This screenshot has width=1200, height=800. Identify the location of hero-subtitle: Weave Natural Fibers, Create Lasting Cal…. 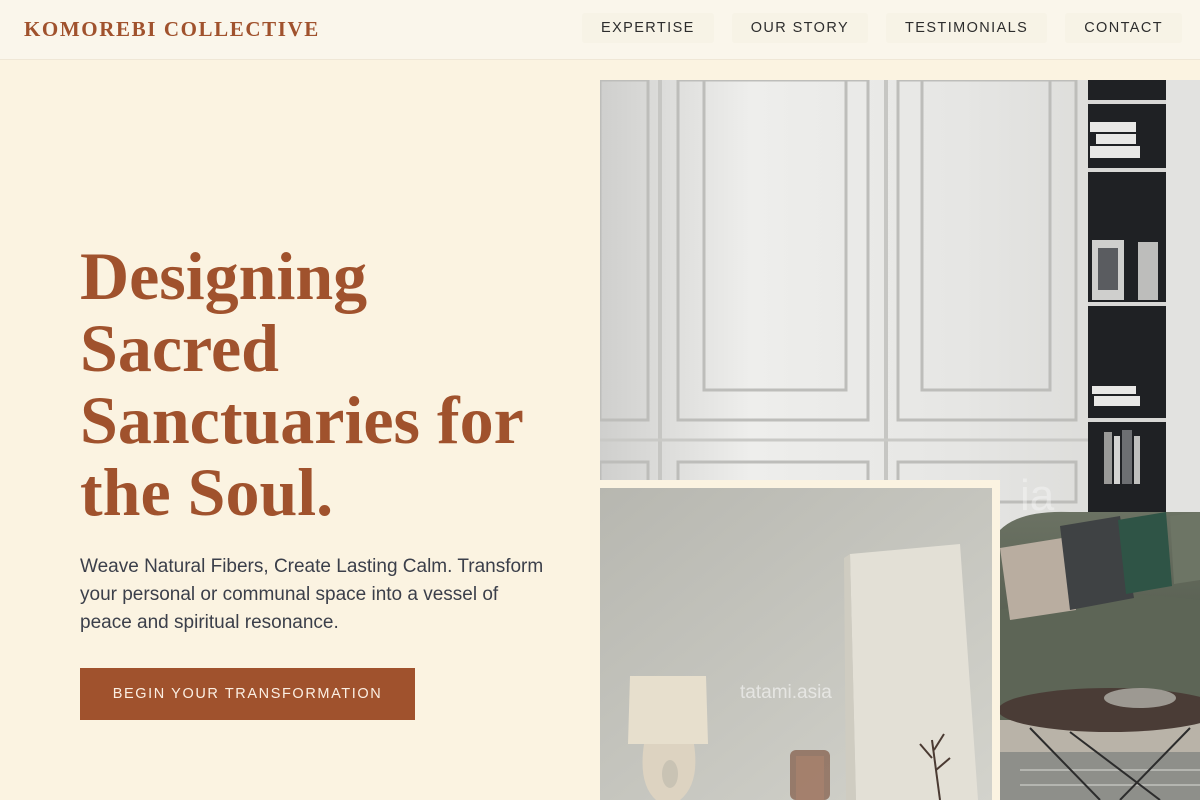
(312, 594).